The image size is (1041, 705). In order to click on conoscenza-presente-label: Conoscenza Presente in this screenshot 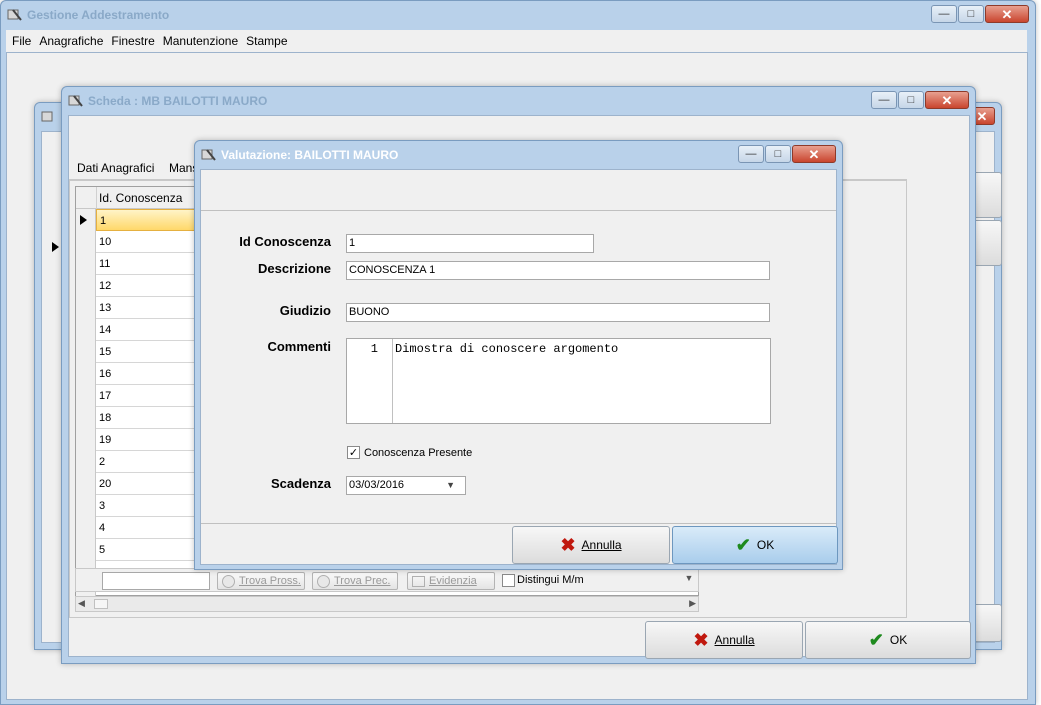, I will do `click(418, 453)`.